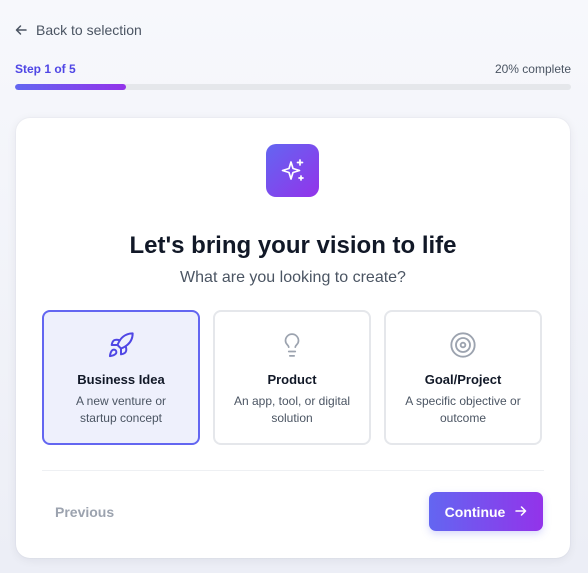 Image resolution: width=588 pixels, height=573 pixels. What do you see at coordinates (463, 418) in the screenshot?
I see `option-description-line: outcome` at bounding box center [463, 418].